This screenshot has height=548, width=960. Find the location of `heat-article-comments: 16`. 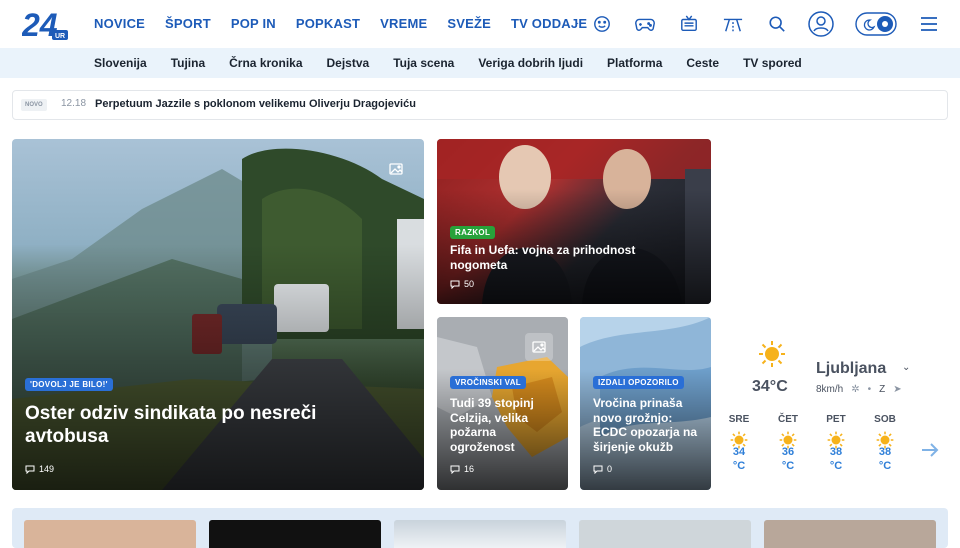

heat-article-comments: 16 is located at coordinates (462, 469).